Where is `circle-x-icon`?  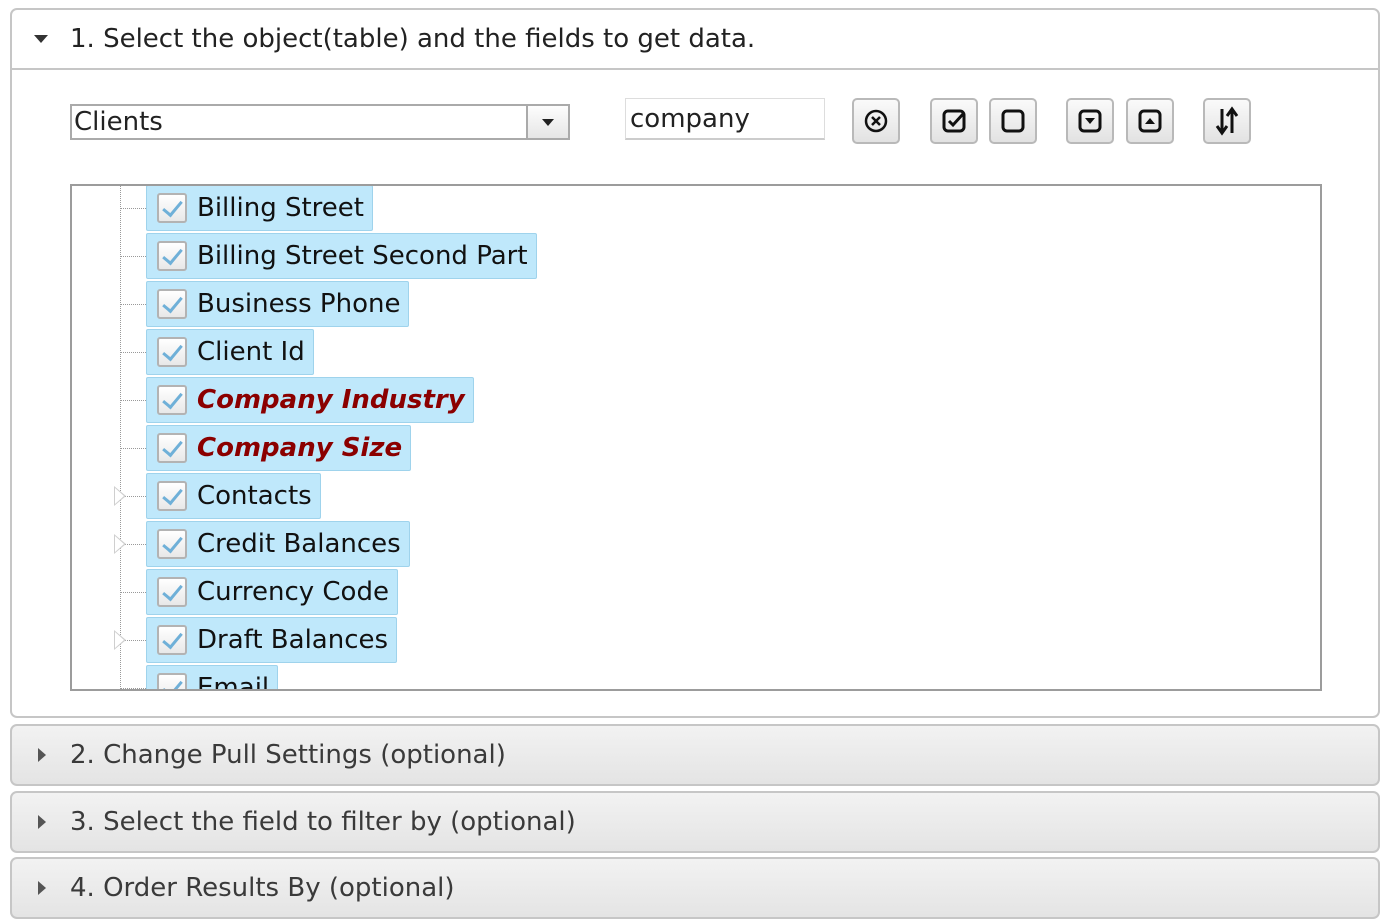 circle-x-icon is located at coordinates (876, 121).